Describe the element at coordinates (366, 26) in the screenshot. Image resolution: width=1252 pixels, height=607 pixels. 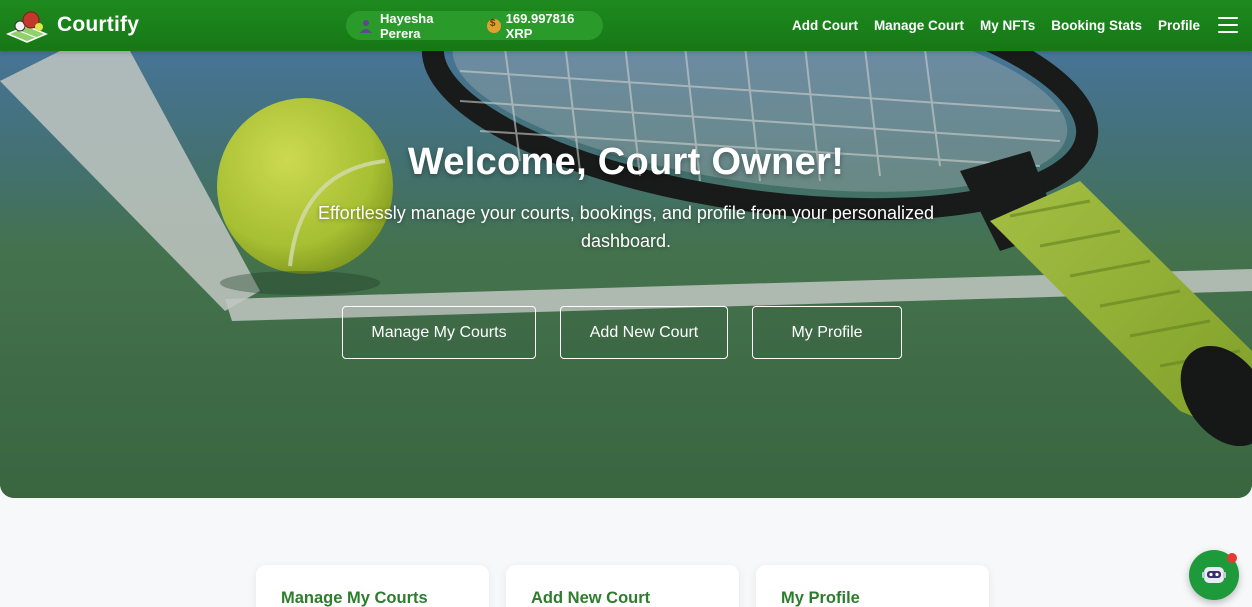
I see `user-icon` at that location.